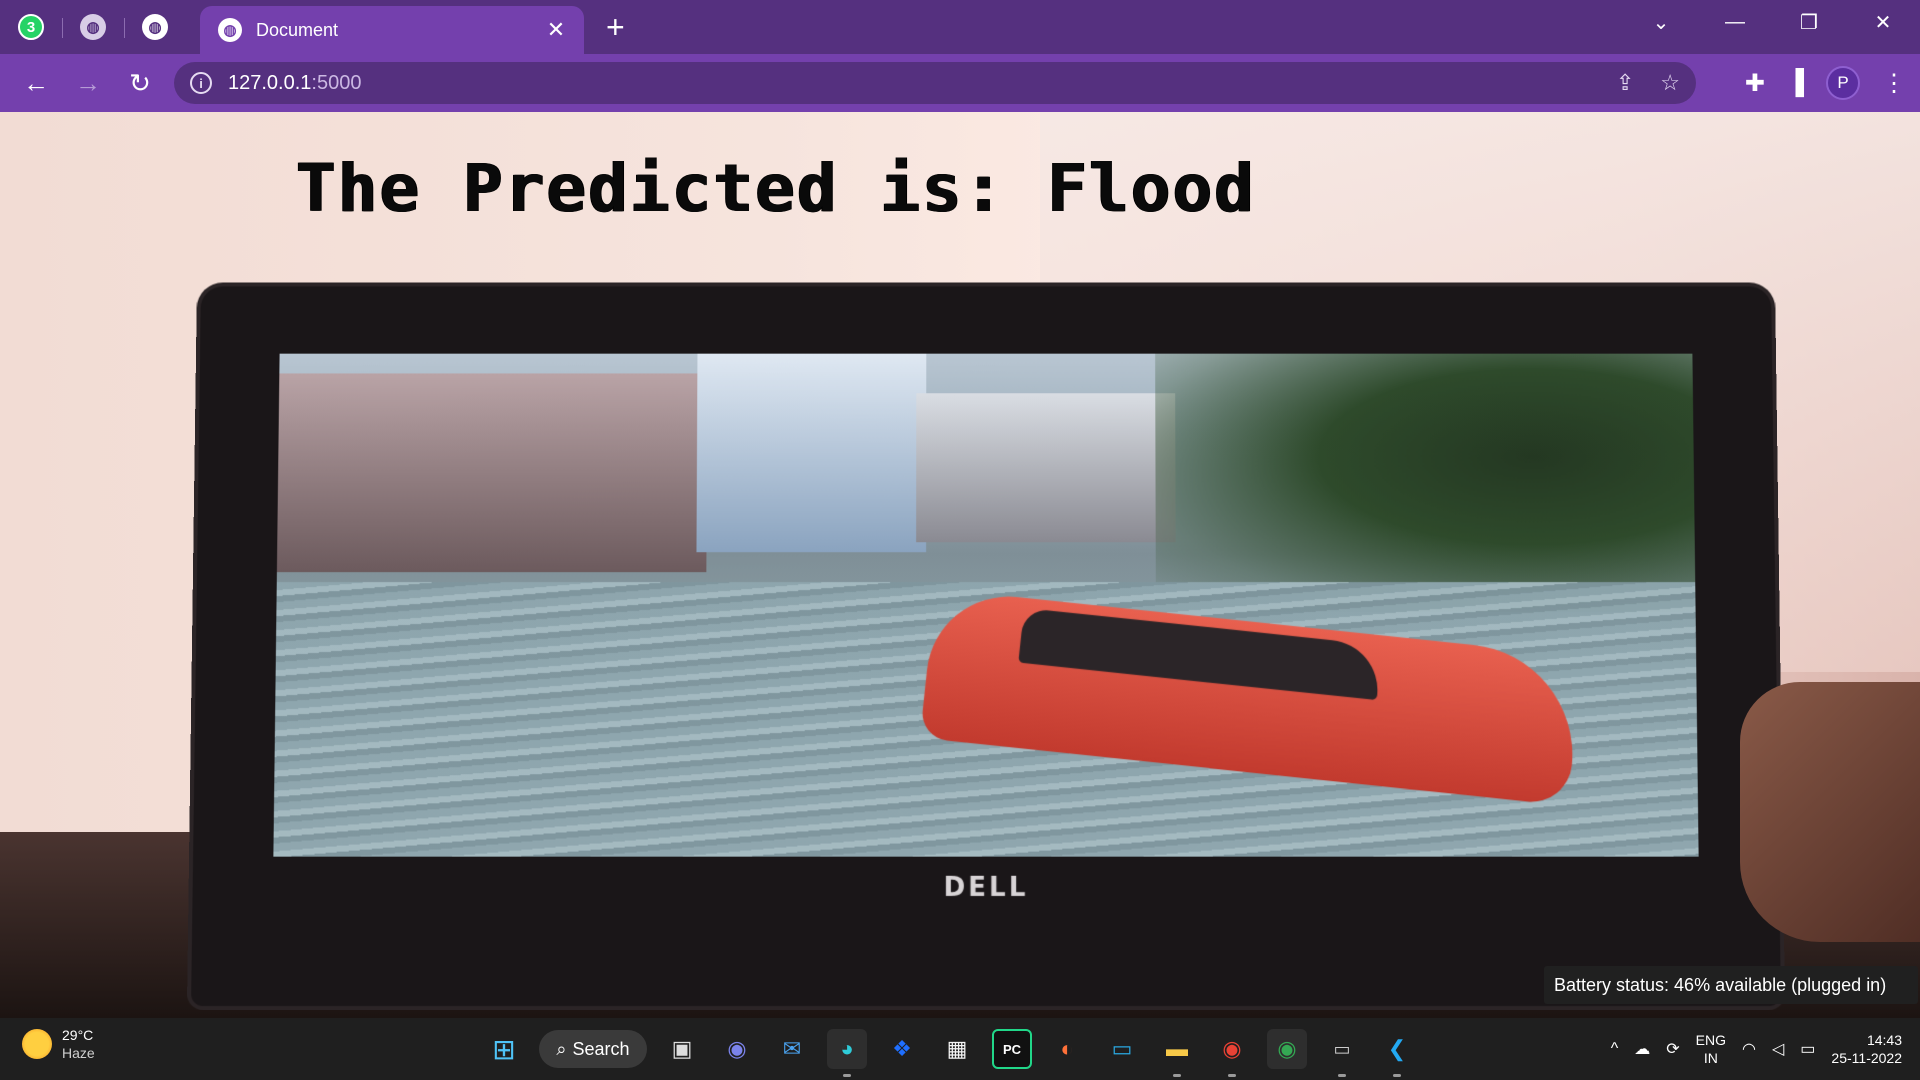  What do you see at coordinates (1809, 22) in the screenshot?
I see `restore-button: ❐` at bounding box center [1809, 22].